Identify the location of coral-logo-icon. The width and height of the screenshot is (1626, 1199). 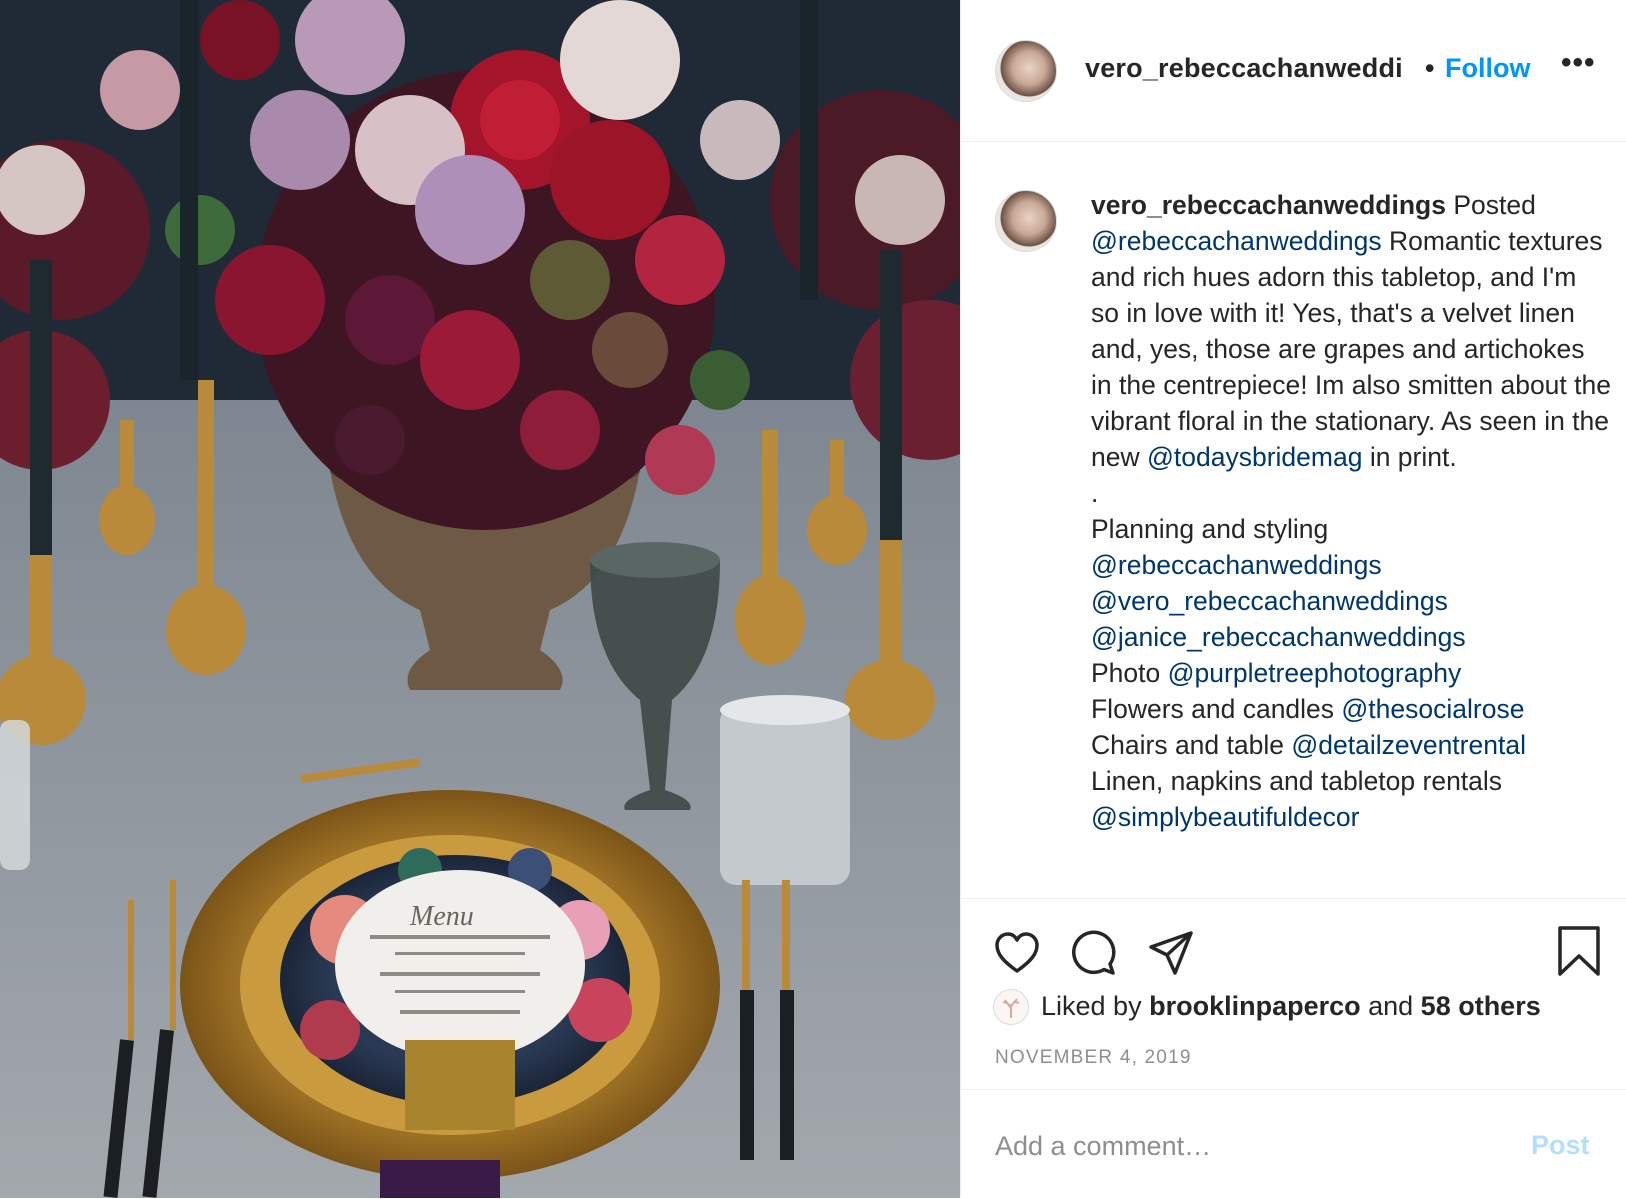
(1011, 1008).